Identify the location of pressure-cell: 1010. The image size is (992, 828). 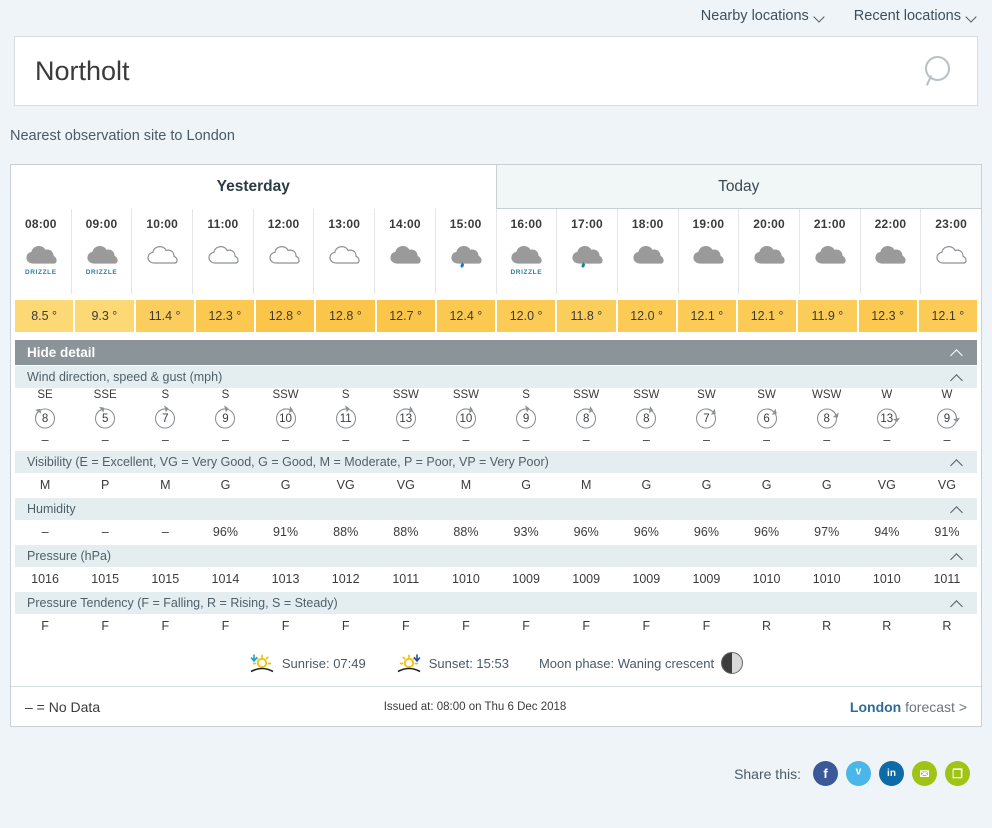
(826, 579).